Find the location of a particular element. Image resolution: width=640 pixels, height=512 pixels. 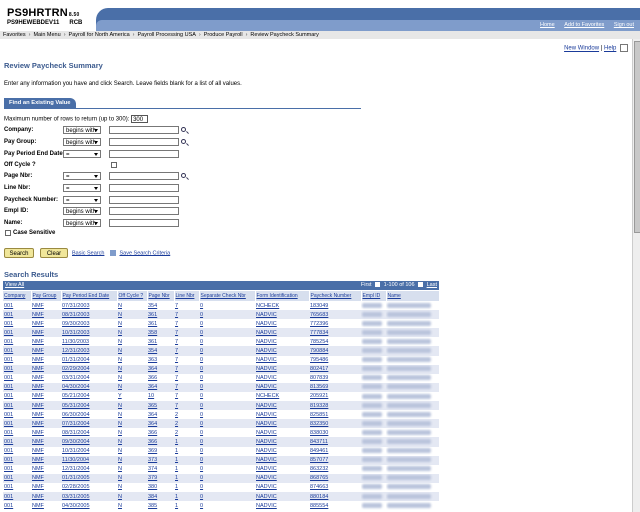

table-cell: 05/21/2004 is located at coordinates (89, 396).